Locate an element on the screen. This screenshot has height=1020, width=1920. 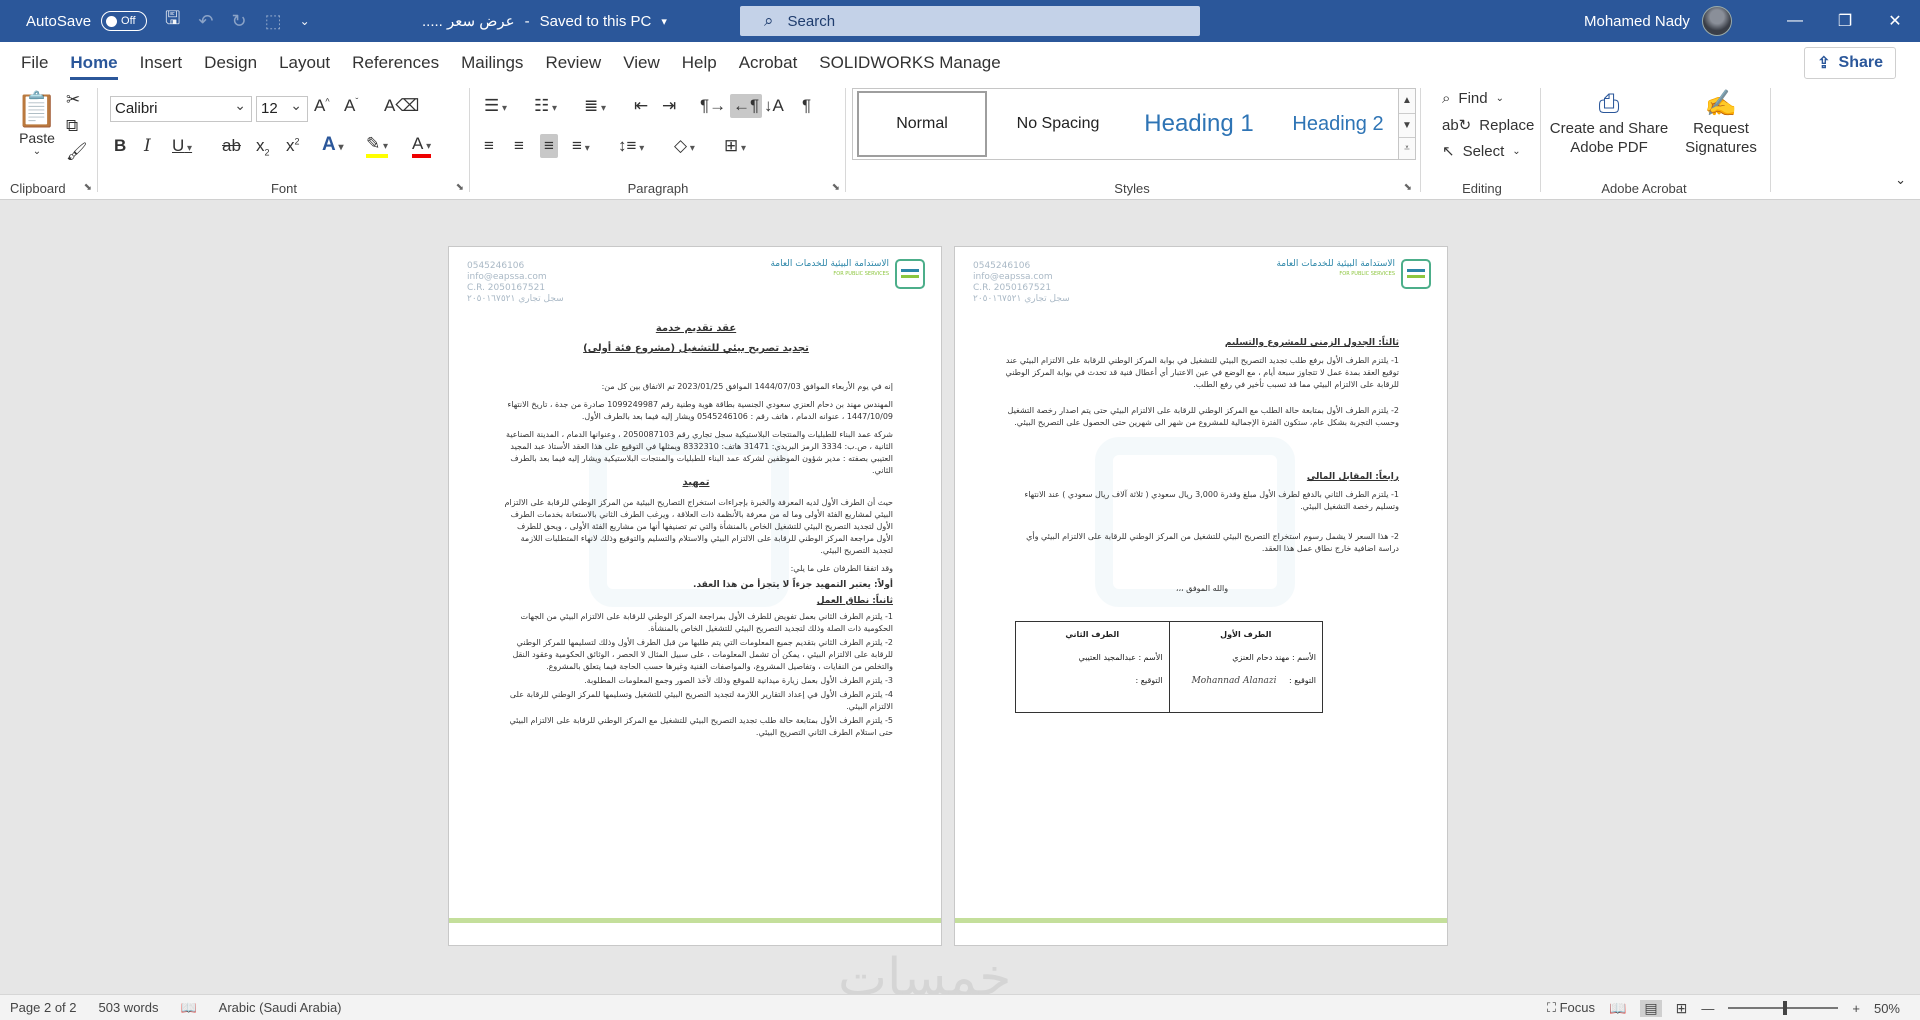
paste-button: 📋 Paste ⌄ is located at coordinates (37, 123).